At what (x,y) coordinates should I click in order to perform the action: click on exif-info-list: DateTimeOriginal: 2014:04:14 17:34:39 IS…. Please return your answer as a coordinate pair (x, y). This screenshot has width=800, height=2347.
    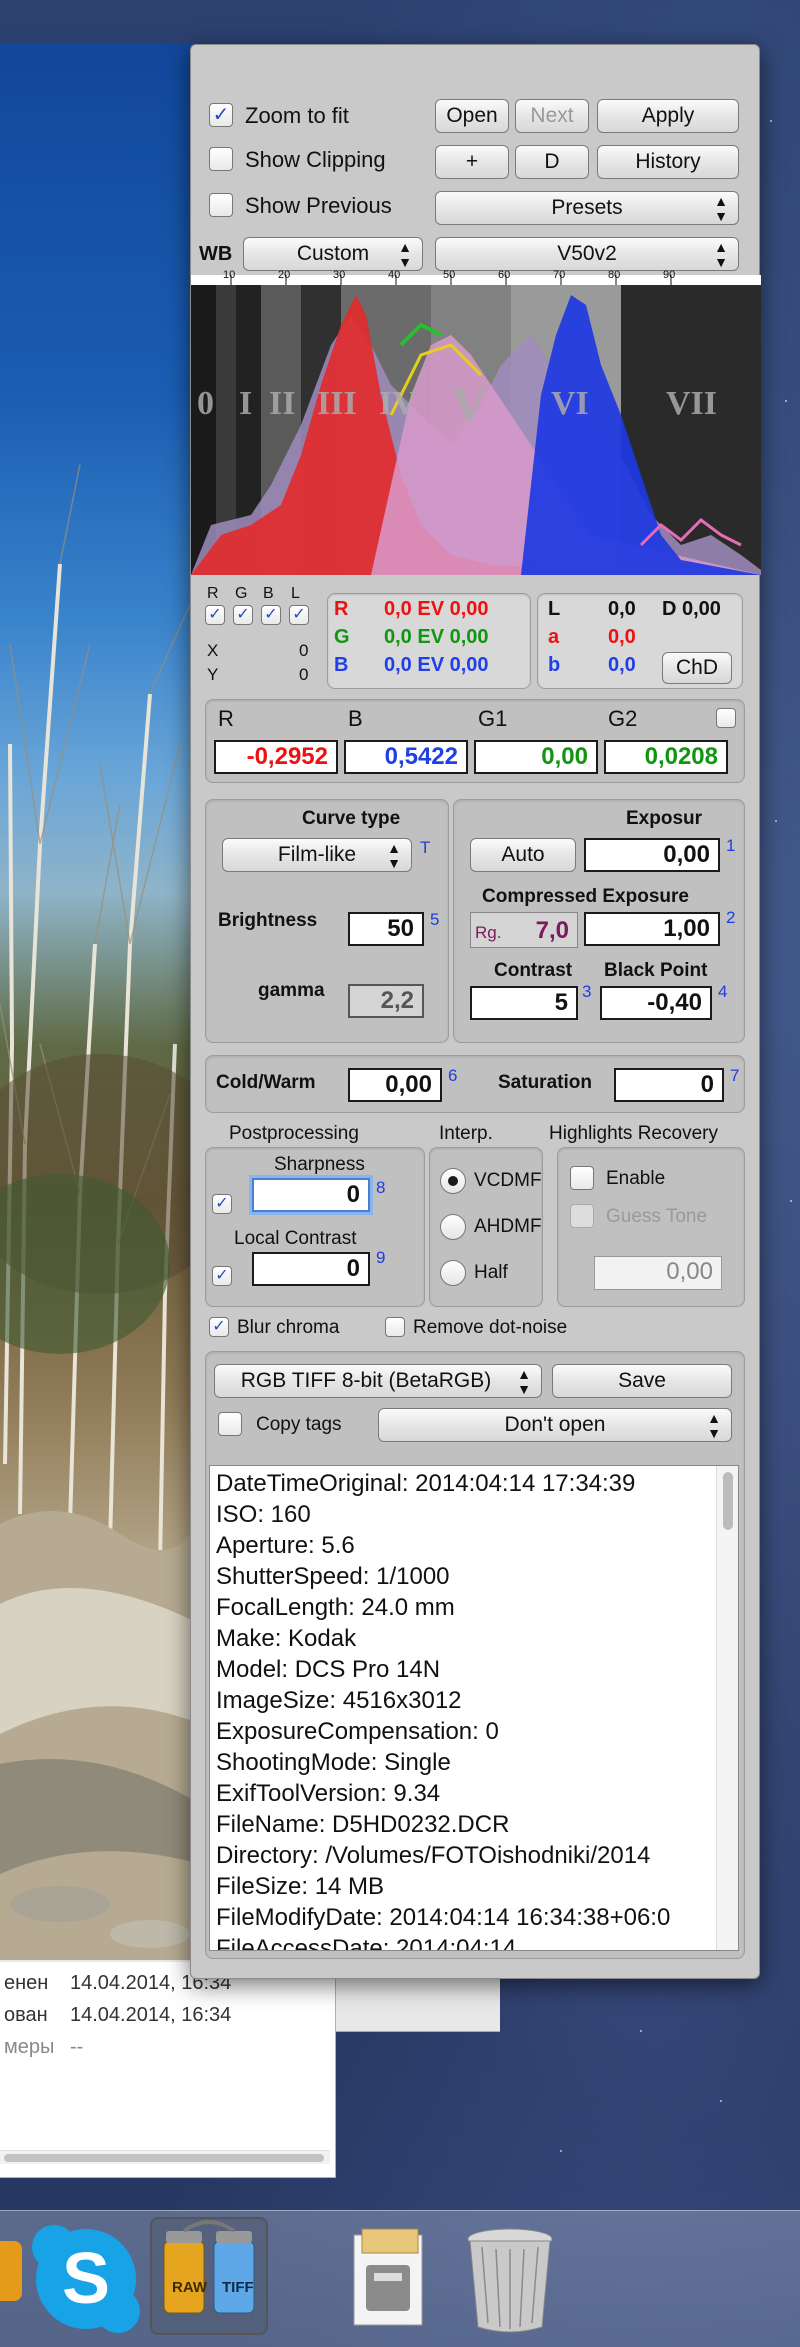
    Looking at the image, I should click on (474, 1708).